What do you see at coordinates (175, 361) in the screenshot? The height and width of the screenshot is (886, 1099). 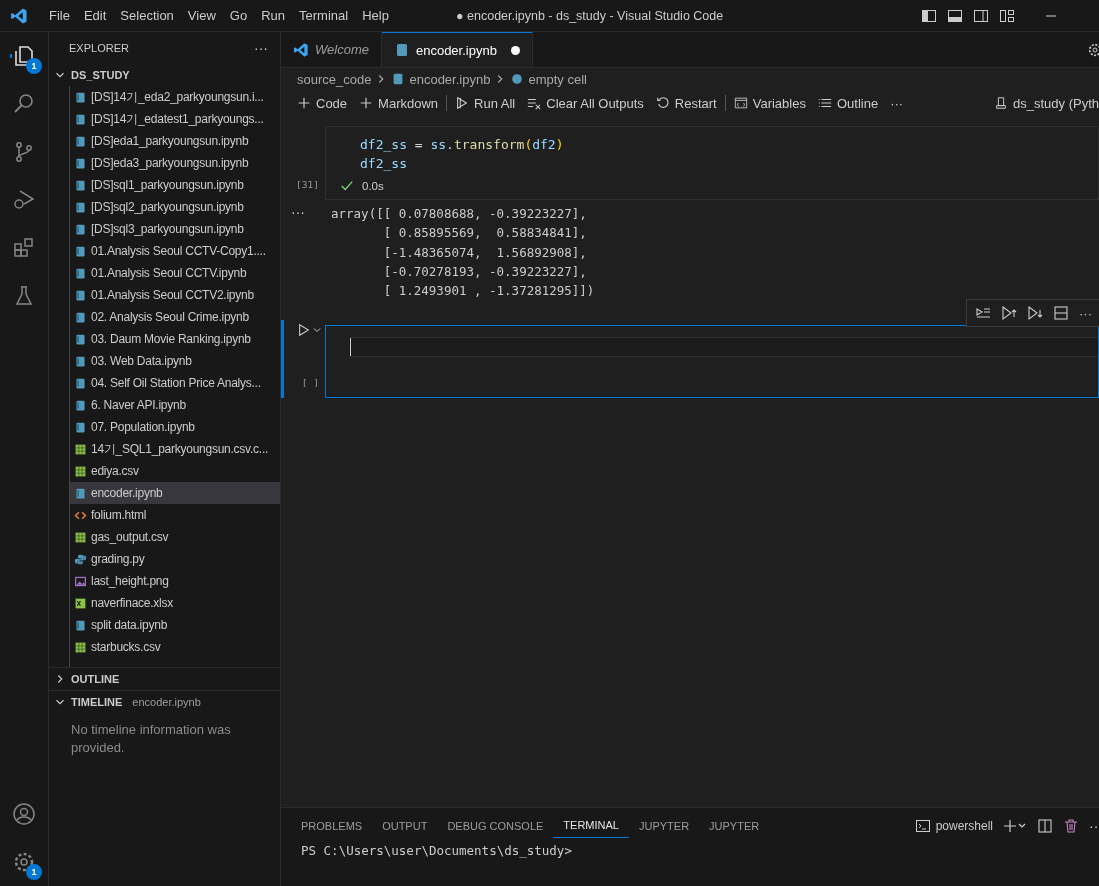 I see `explorer-entry: 03. Web Data.ipynb` at bounding box center [175, 361].